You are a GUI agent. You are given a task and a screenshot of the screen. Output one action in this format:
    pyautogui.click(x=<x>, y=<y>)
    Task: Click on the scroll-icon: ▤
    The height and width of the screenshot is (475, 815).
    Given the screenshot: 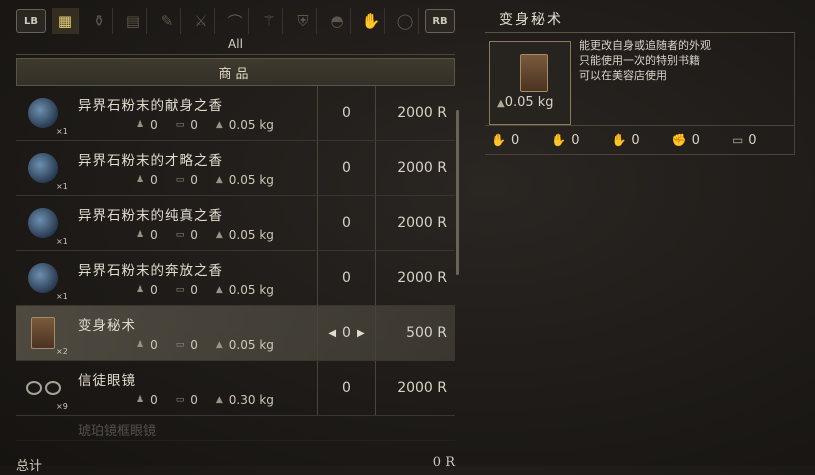 What is the action you would take?
    pyautogui.click(x=133, y=21)
    